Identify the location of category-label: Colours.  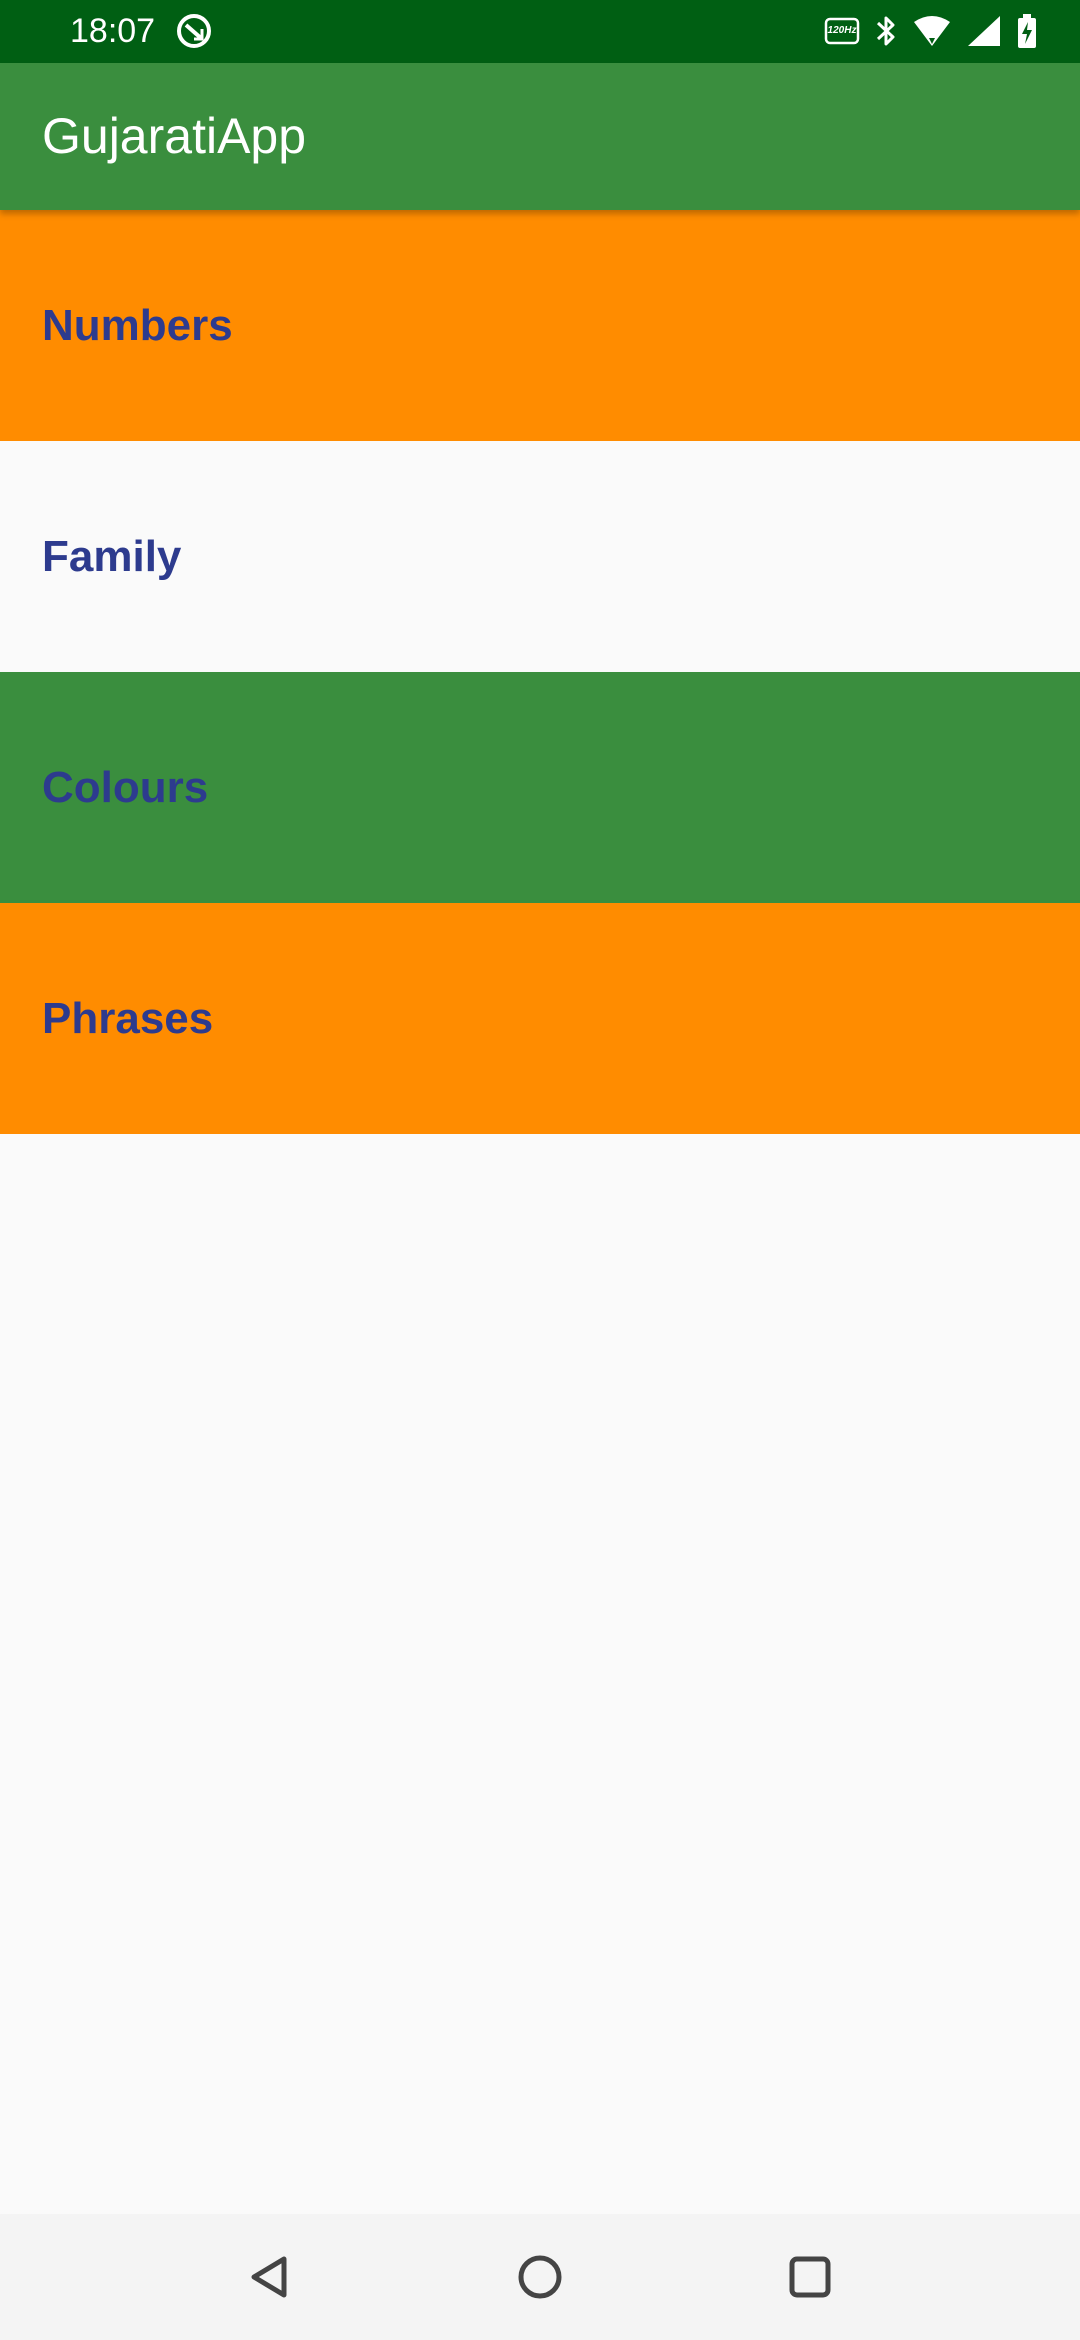
(125, 787).